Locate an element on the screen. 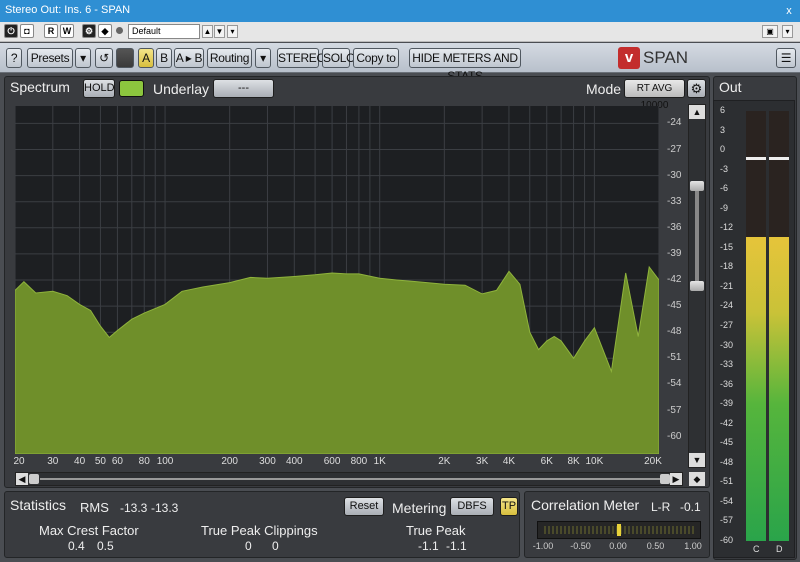 Image resolution: width=800 pixels, height=562 pixels. correlation-tick-label: -1.00 is located at coordinates (543, 546).